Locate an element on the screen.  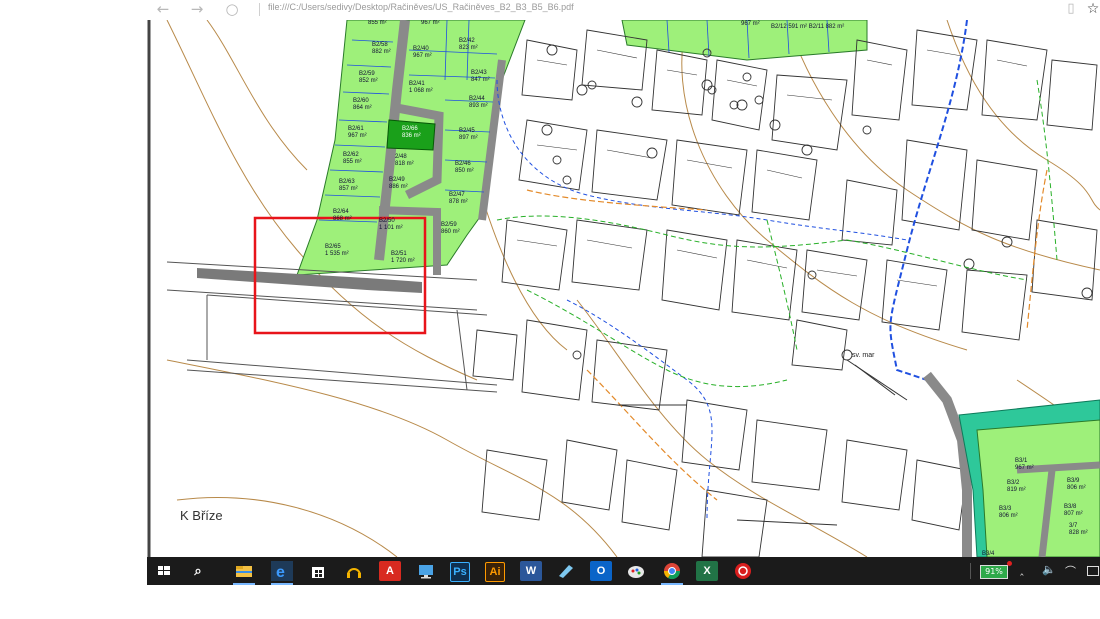
lot-area-label: 857 m² is located at coordinates (348, 189).